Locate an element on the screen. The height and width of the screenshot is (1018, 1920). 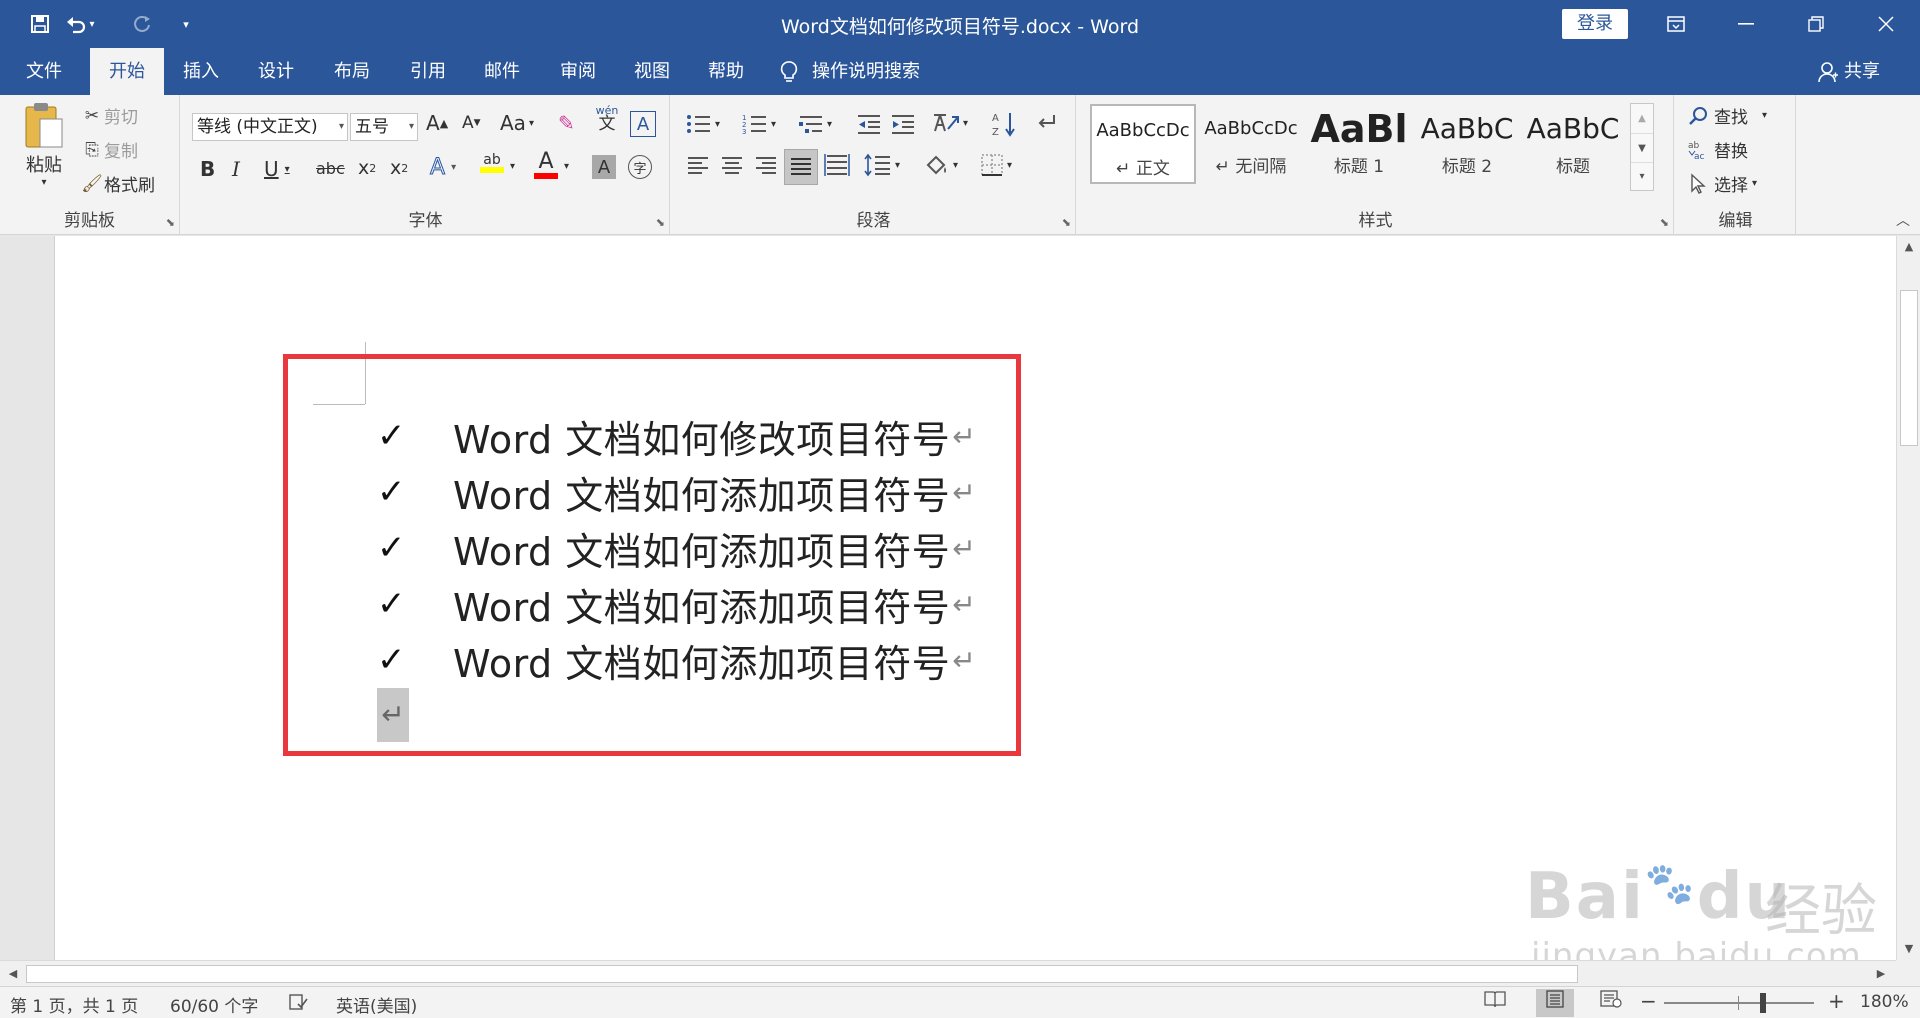
chinese-layout-button: ▾ is located at coordinates (950, 123).